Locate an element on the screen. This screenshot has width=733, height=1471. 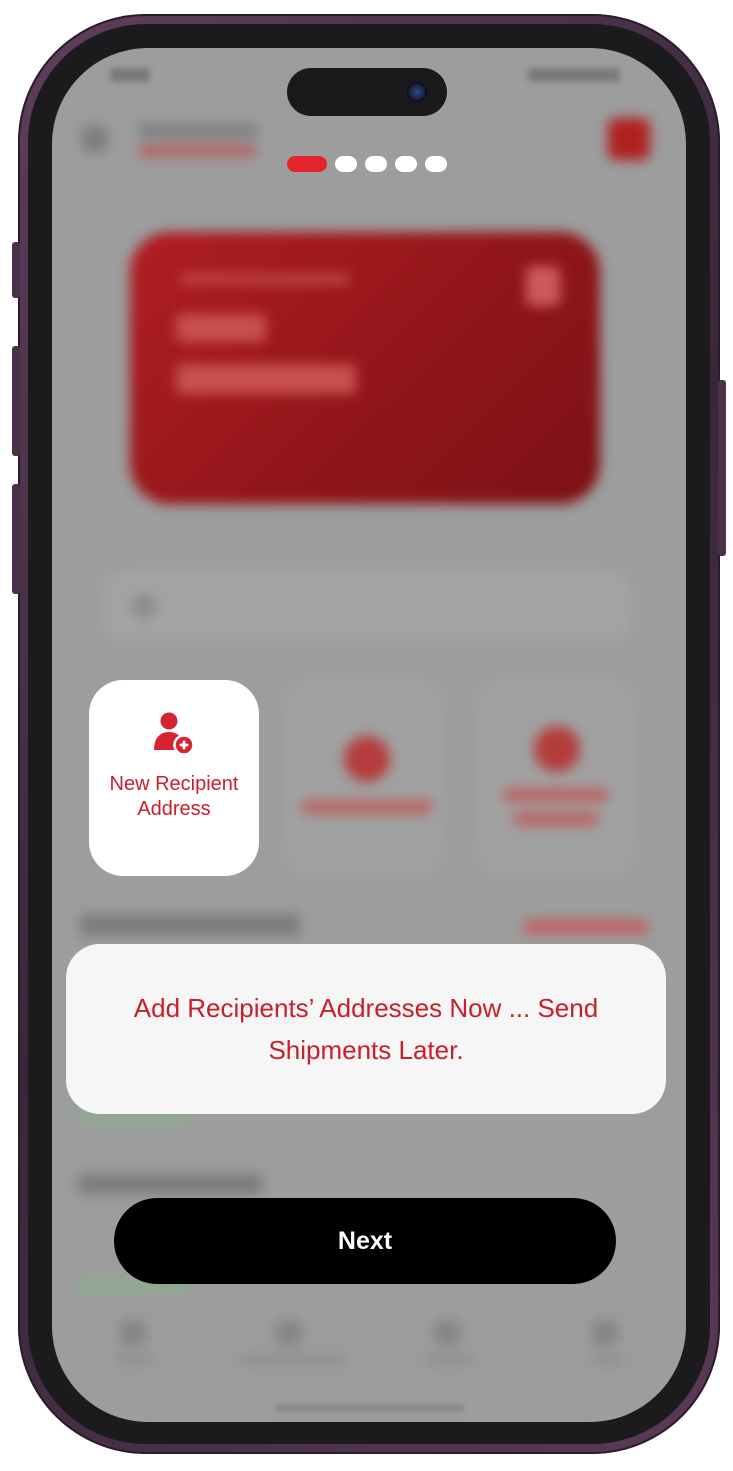
search-bar is located at coordinates (367, 605).